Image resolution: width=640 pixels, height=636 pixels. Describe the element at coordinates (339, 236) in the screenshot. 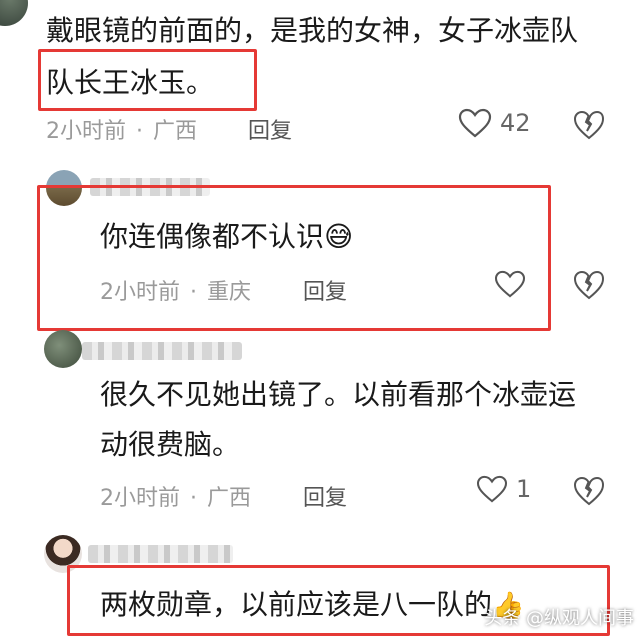

I see `sweat-smile-emoji: 😅` at that location.